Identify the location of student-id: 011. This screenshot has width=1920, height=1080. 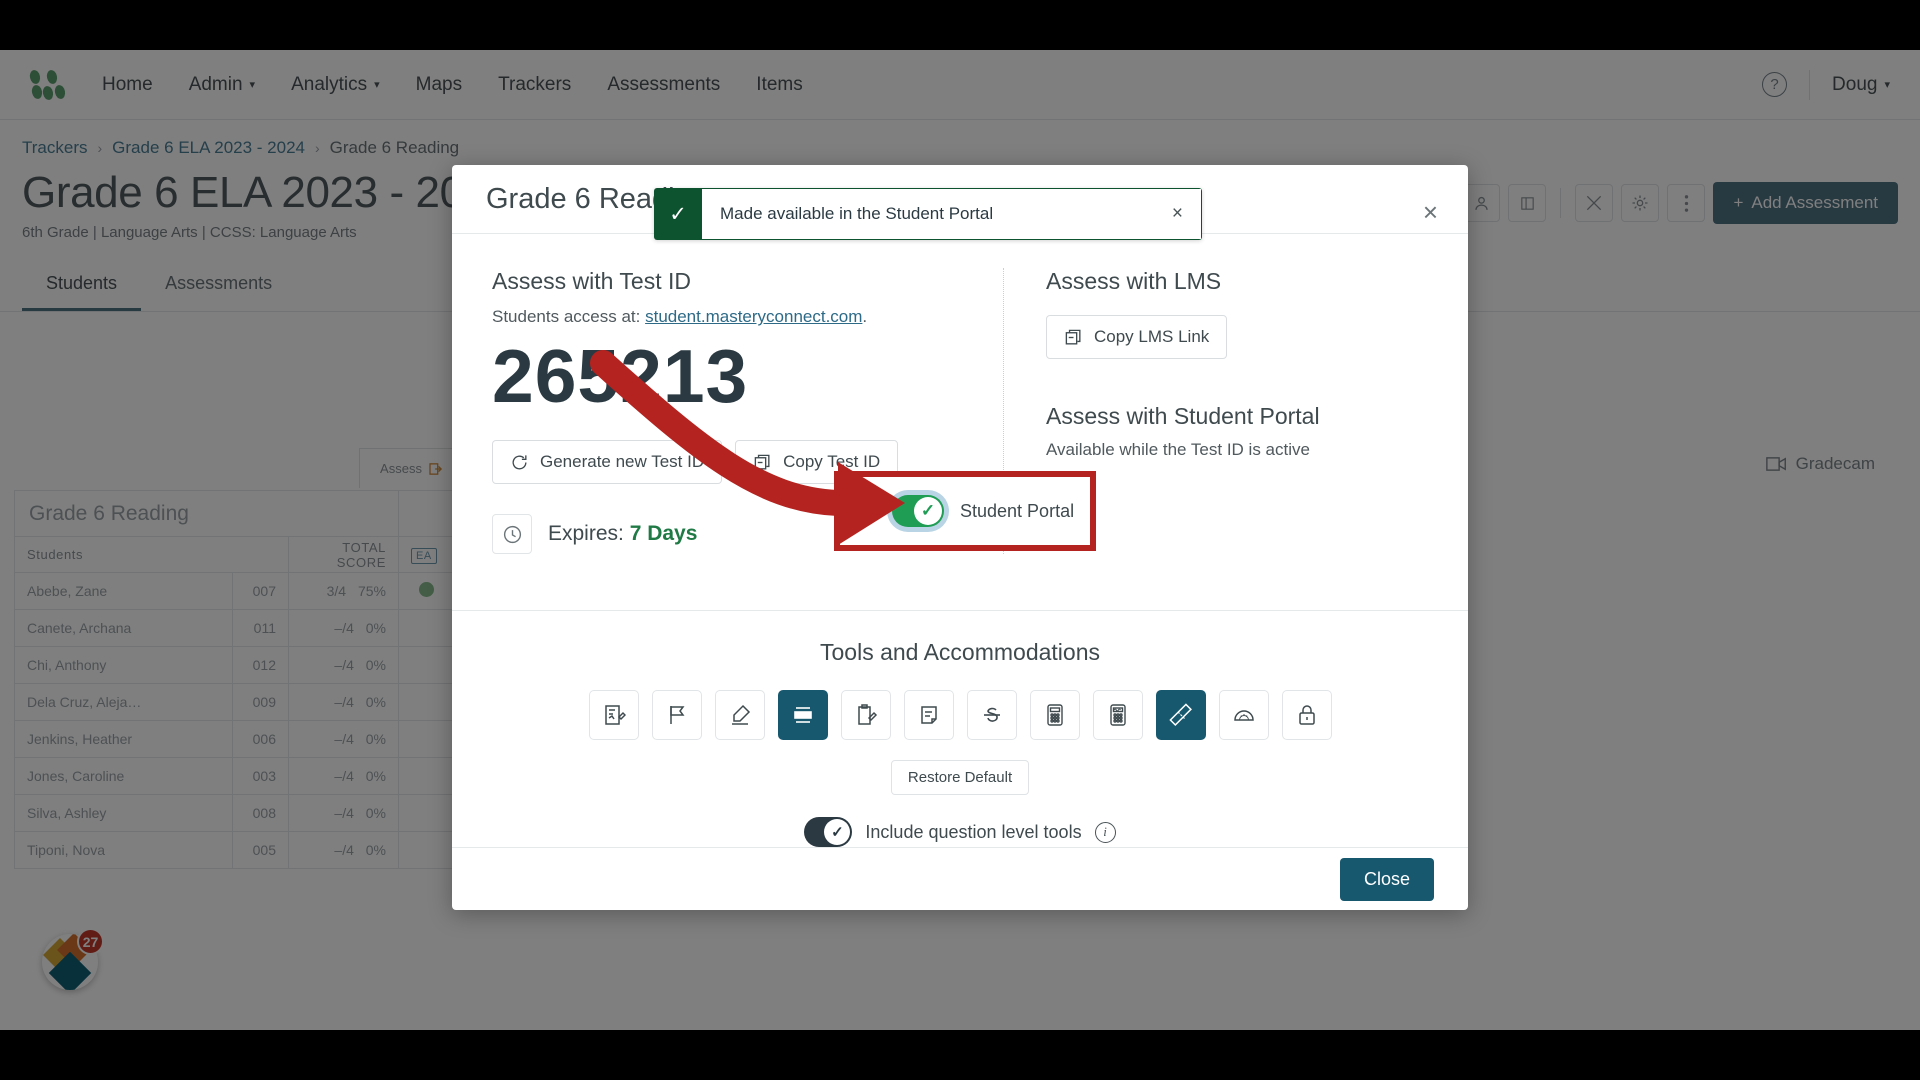
(260, 628).